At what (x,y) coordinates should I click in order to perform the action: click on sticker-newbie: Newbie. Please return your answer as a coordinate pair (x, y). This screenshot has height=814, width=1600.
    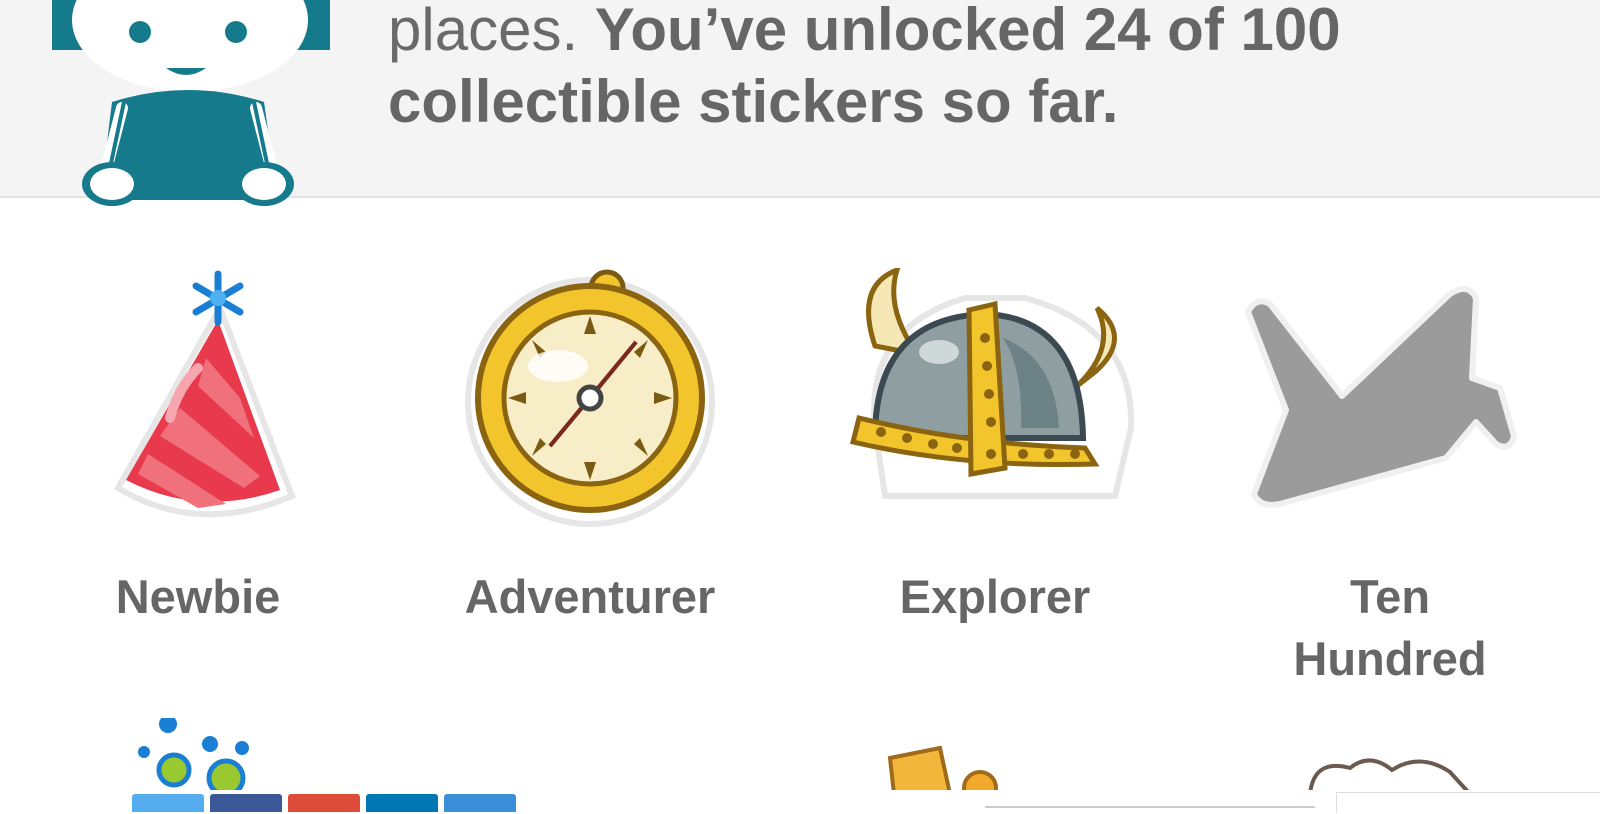
    Looking at the image, I should click on (198, 445).